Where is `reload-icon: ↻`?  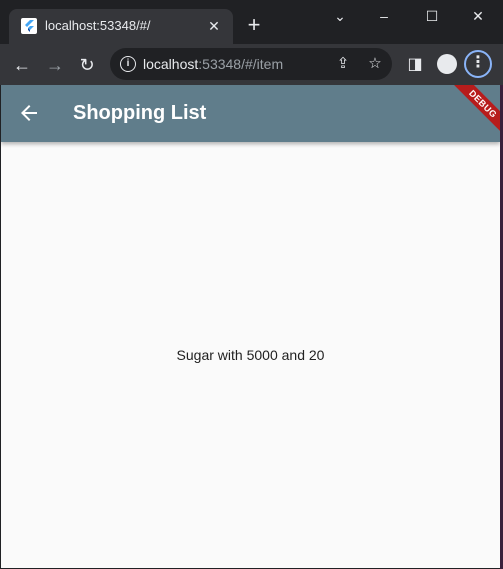
reload-icon: ↻ is located at coordinates (87, 65).